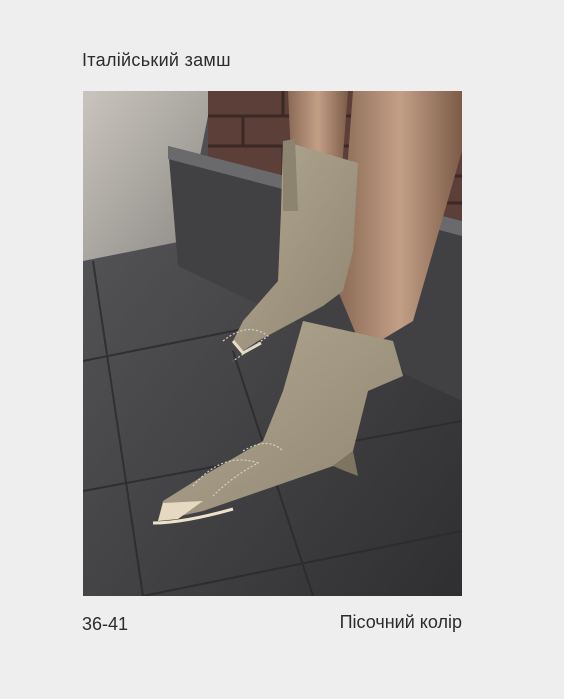  What do you see at coordinates (400, 622) in the screenshot?
I see `color-name: Пісочний колір` at bounding box center [400, 622].